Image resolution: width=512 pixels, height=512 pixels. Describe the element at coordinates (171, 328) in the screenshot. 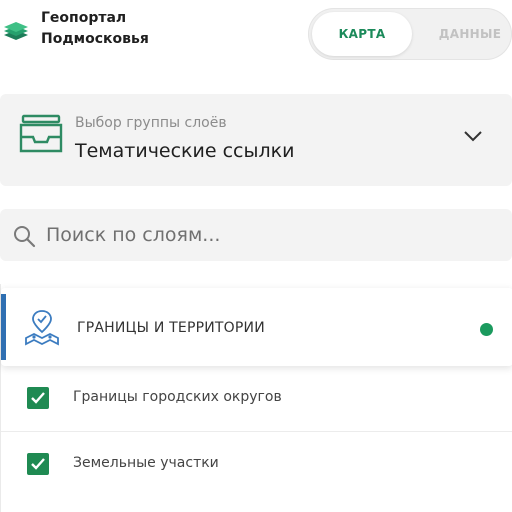

I see `layer-group-title: ГРАНИЦЫ И ТЕРРИТОРИИ` at that location.